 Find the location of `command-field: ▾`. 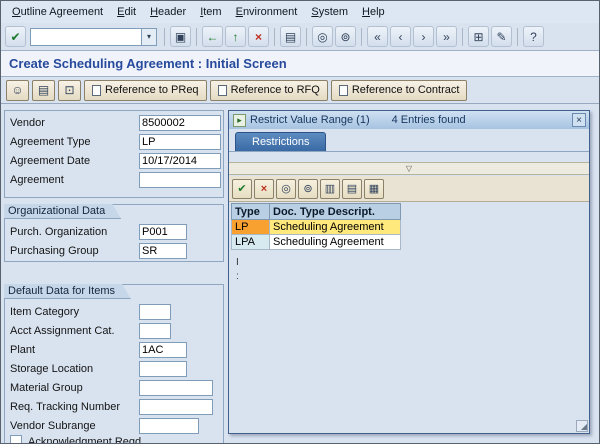

command-field: ▾ is located at coordinates (93, 36).